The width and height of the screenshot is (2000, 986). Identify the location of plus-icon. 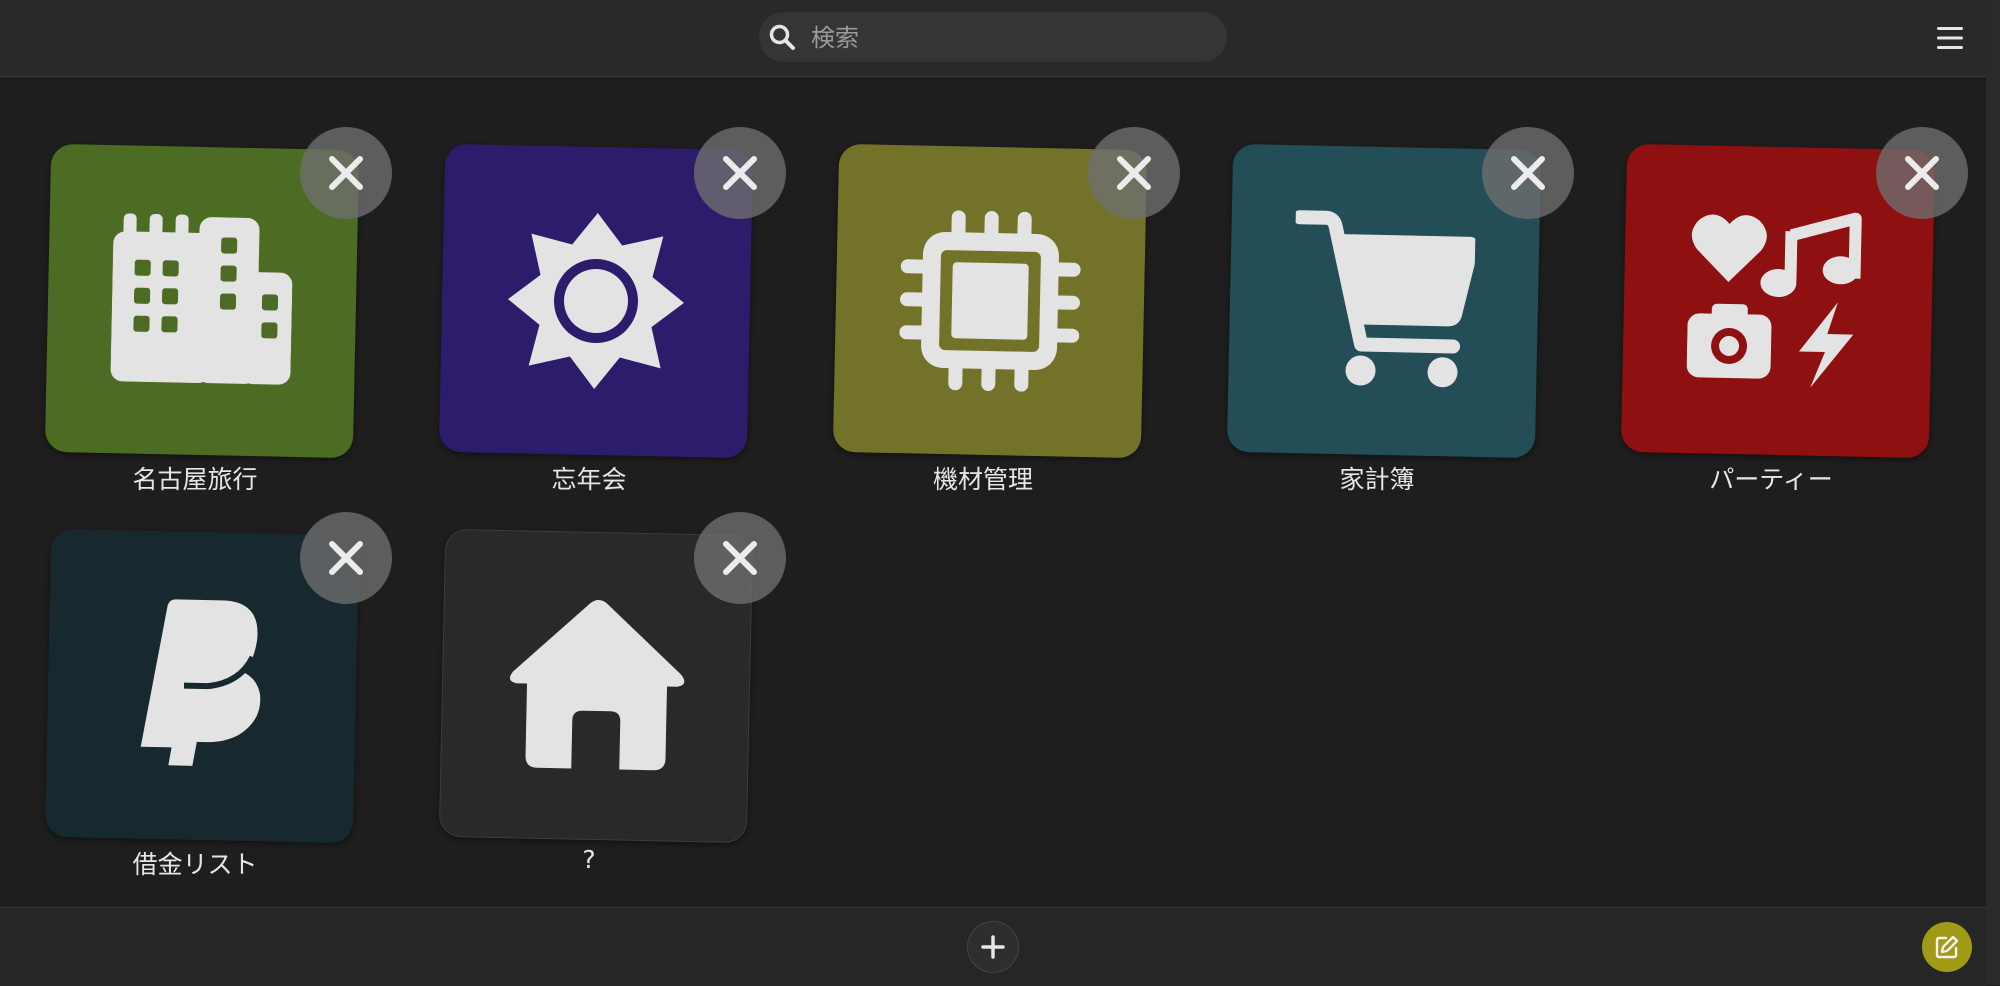
(993, 947).